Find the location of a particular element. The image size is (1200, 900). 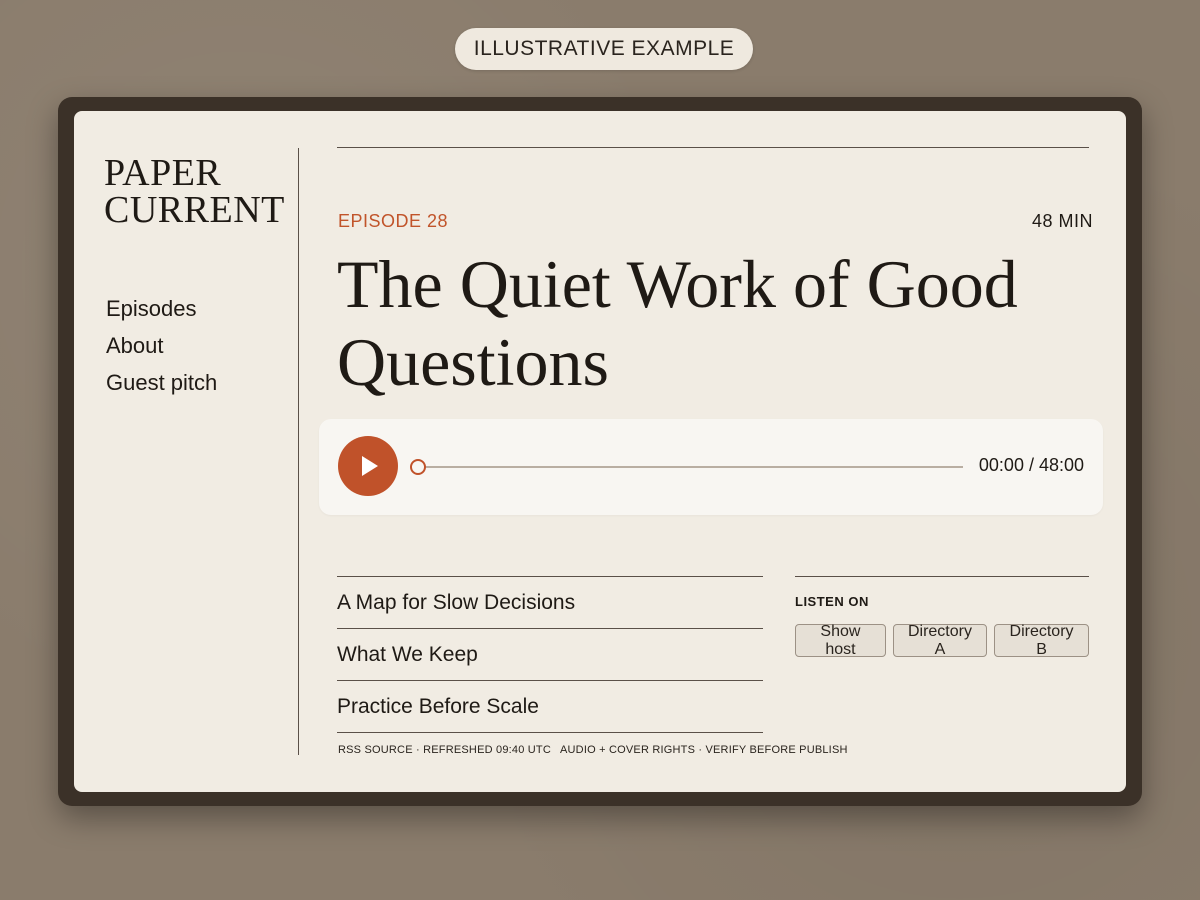

rss-source-note: RSS SOURCE · REFRESHED 09:40 UTC is located at coordinates (444, 750).